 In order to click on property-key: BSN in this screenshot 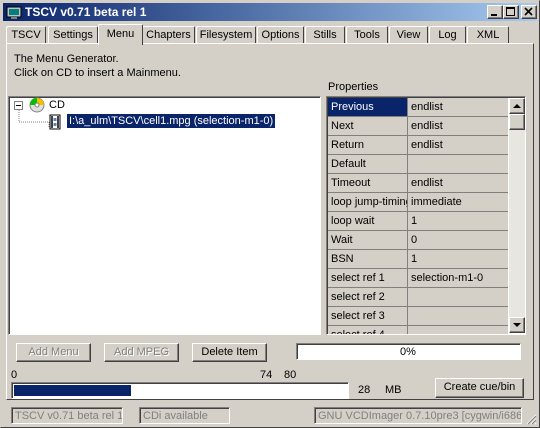, I will do `click(368, 259)`.